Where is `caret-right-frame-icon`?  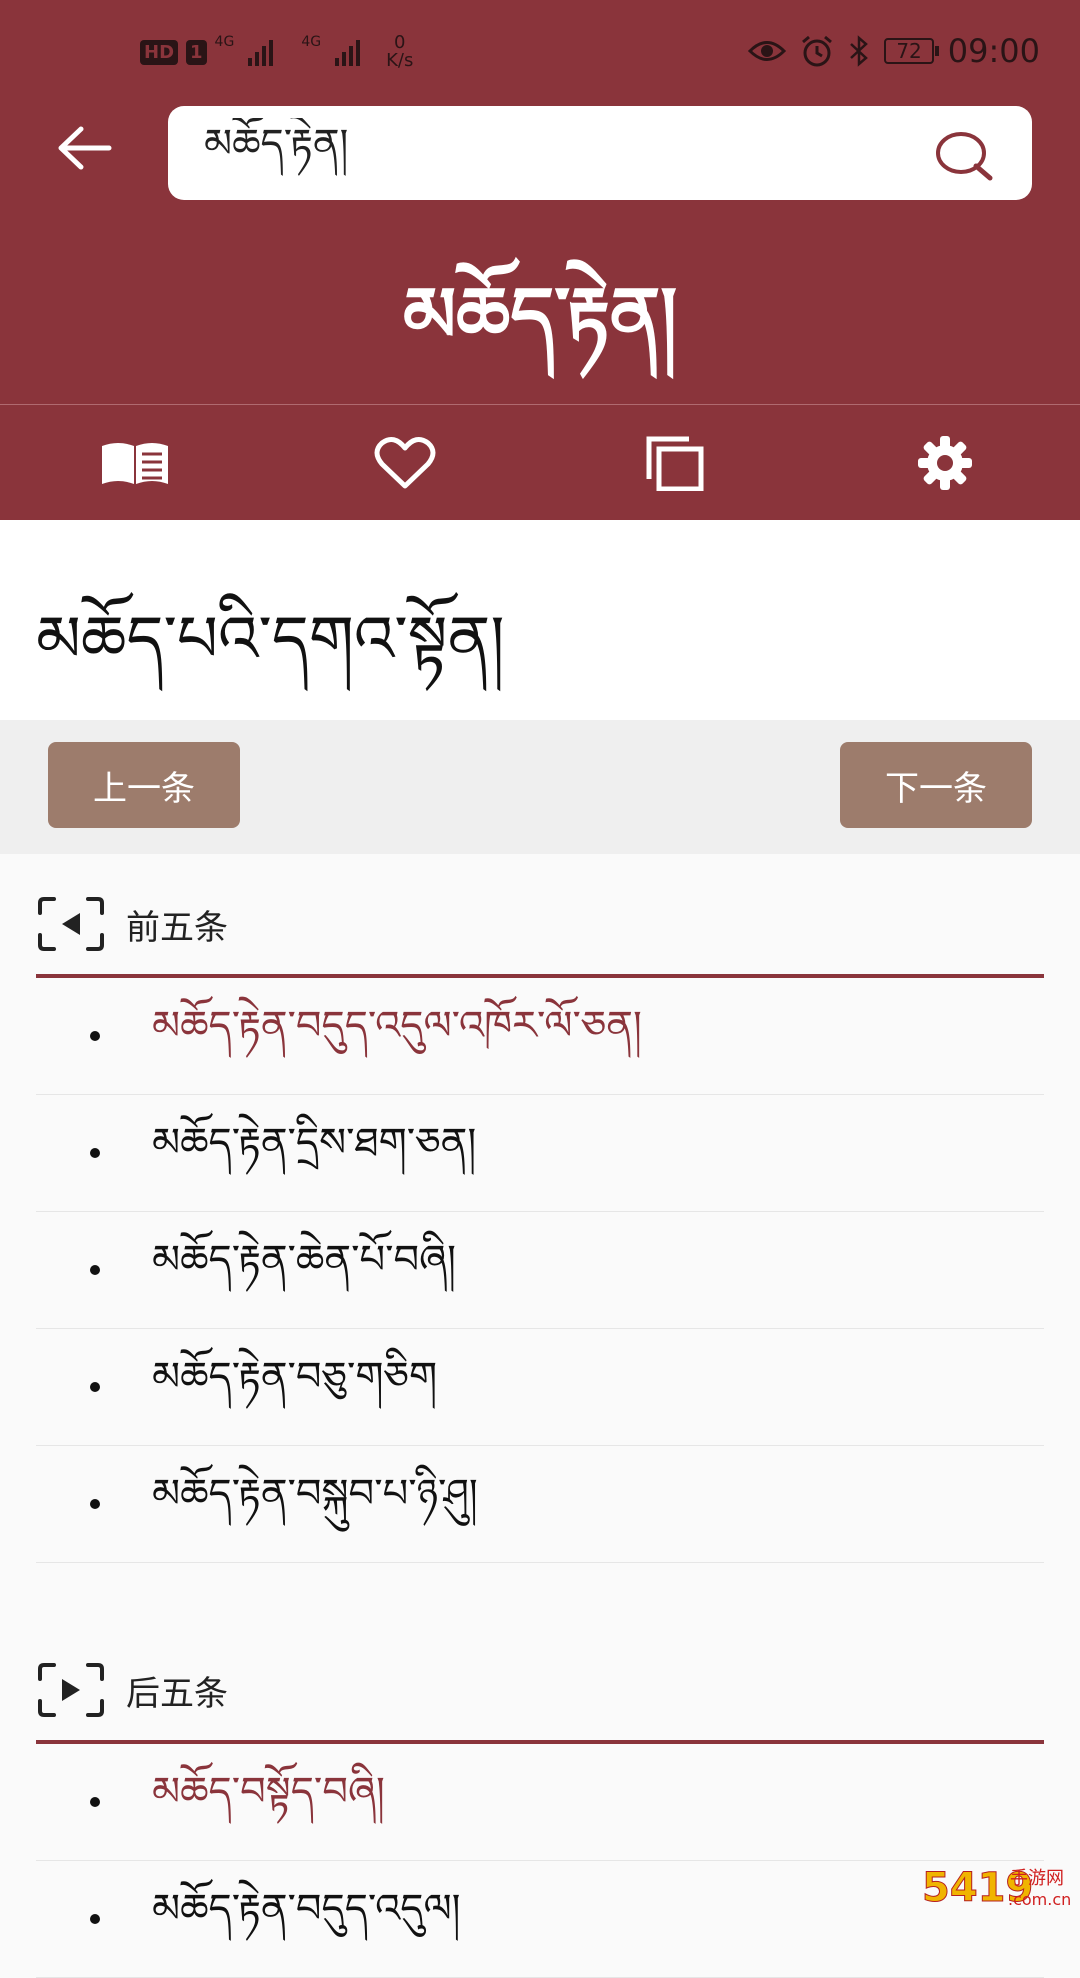 caret-right-frame-icon is located at coordinates (71, 1690).